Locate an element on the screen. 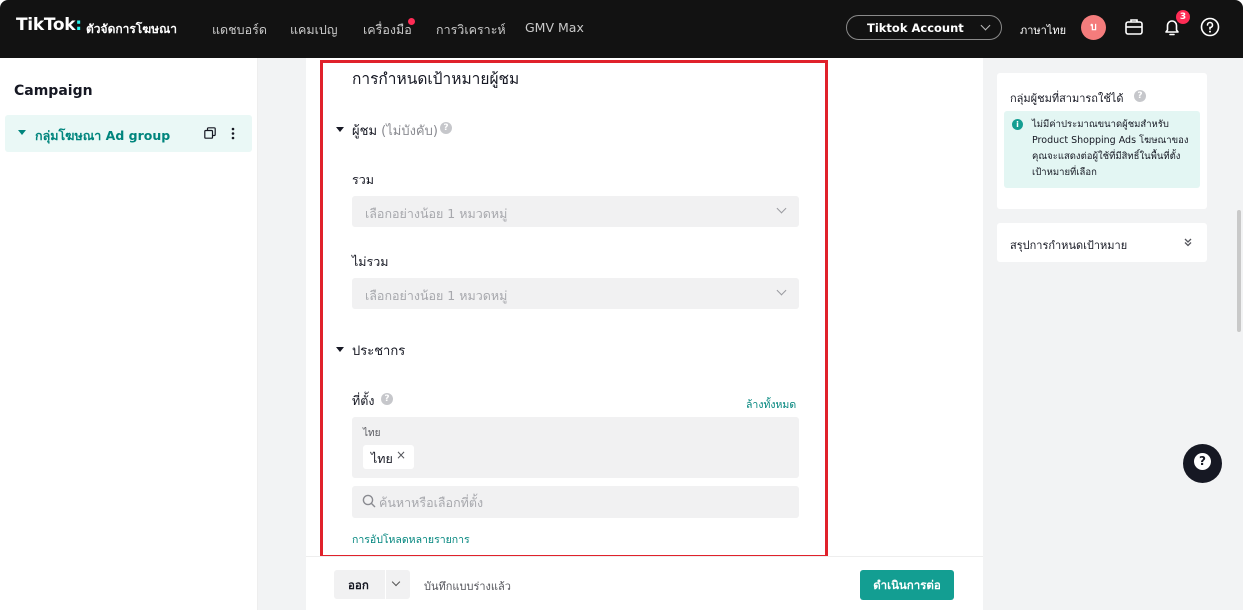 The width and height of the screenshot is (1243, 610). sidebar-item-label: กลุ่มโฆษณา Ad group is located at coordinates (103, 135).